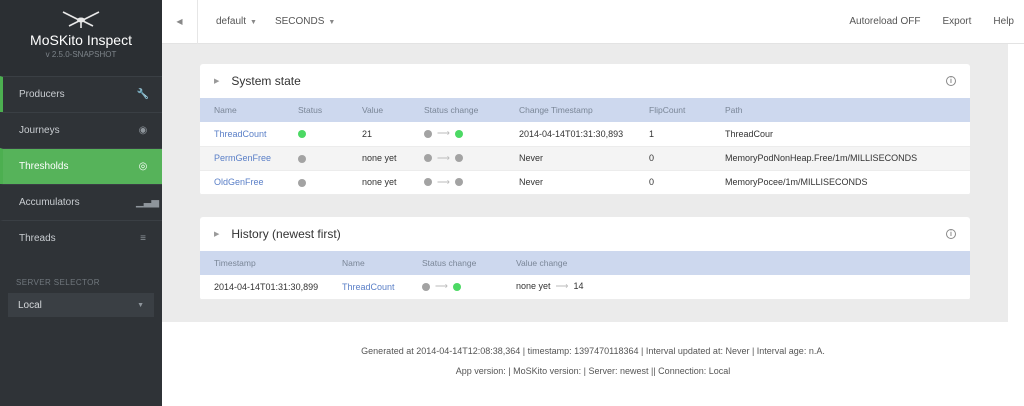 This screenshot has width=1024, height=406. Describe the element at coordinates (585, 234) in the screenshot. I see `history-header: ▶ History (newest first) i` at that location.